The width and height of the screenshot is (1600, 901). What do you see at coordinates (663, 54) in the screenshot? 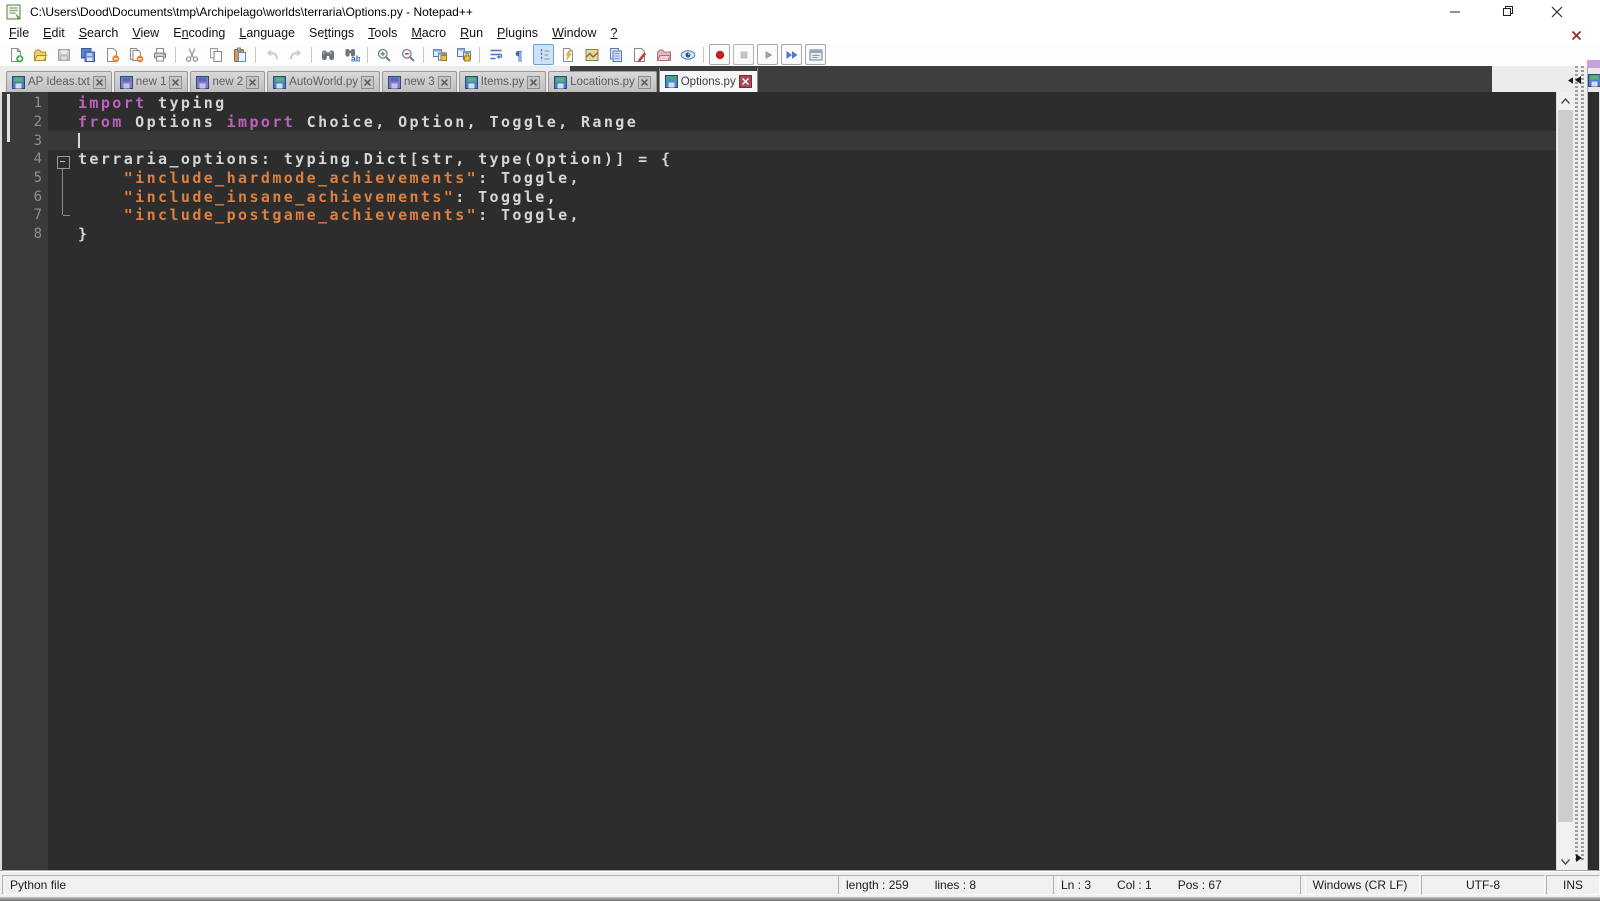
I see `folder-as-workspace-button` at bounding box center [663, 54].